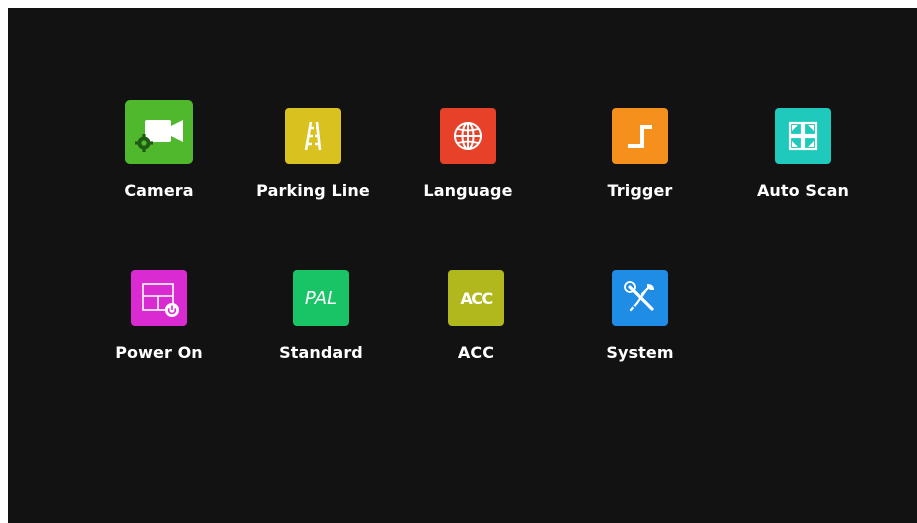  What do you see at coordinates (640, 352) in the screenshot?
I see `menu-item-system-label: System` at bounding box center [640, 352].